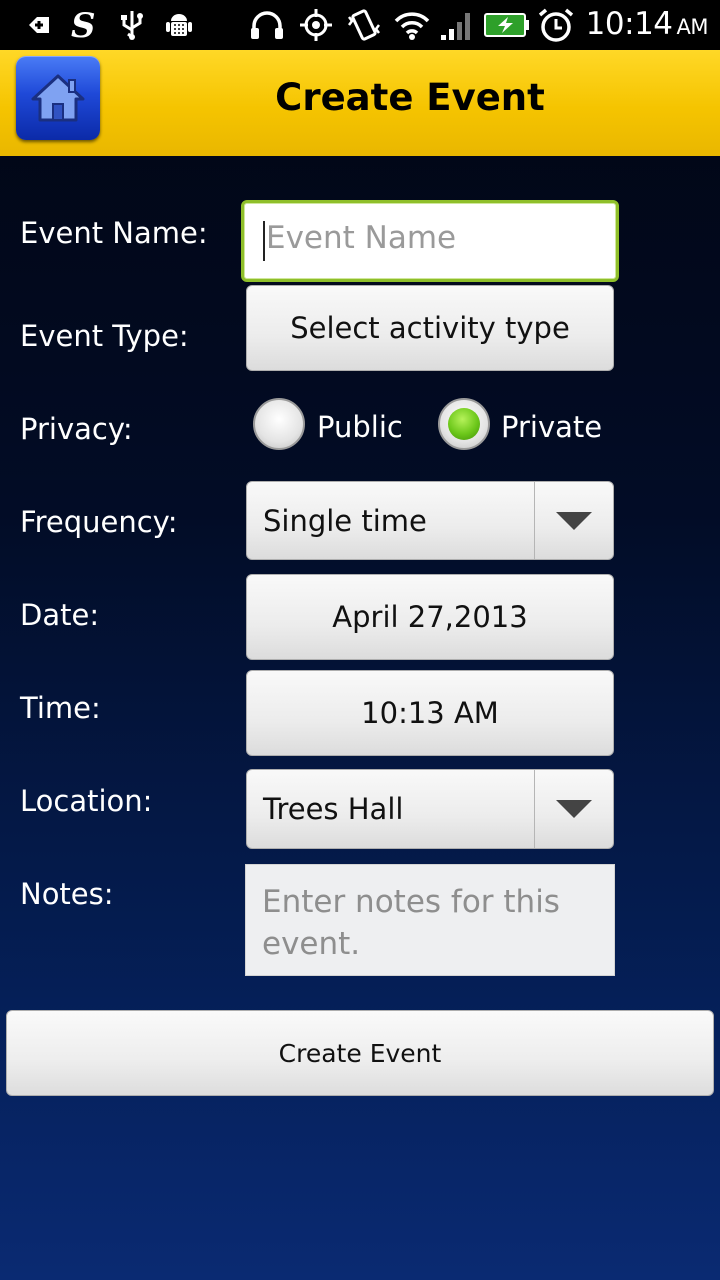 The image size is (720, 1280). Describe the element at coordinates (264, 241) in the screenshot. I see `text-cursor` at that location.